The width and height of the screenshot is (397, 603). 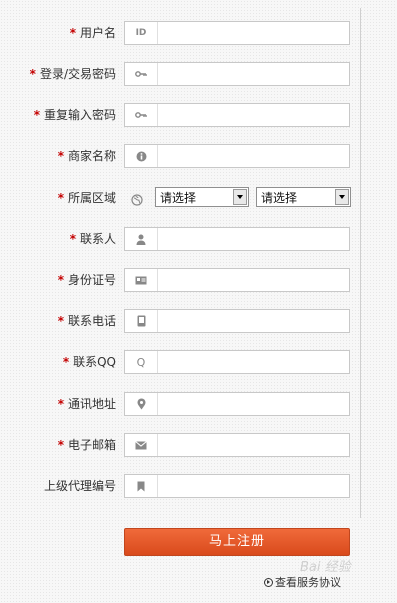 I want to click on qq-icon: Q, so click(x=141, y=362).